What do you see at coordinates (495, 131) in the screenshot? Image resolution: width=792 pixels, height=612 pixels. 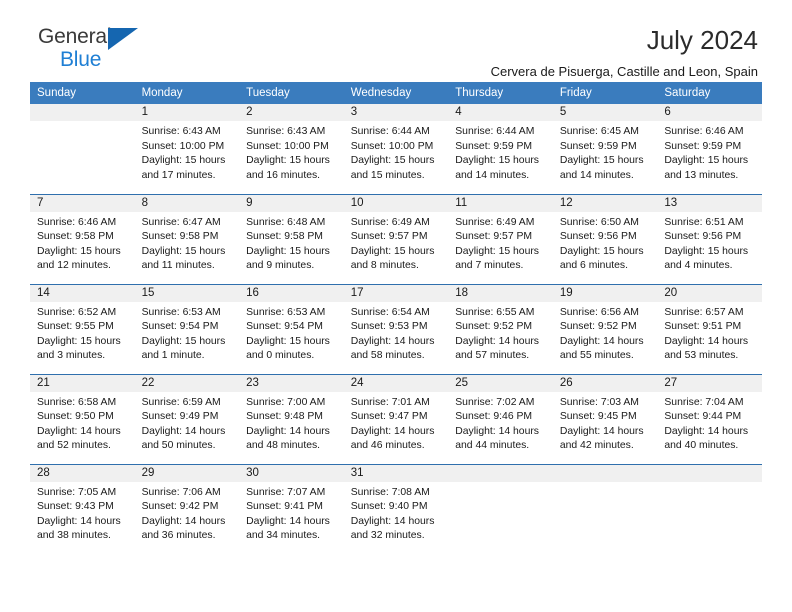 I see `sunrise-text: Sunrise: 6:44 AM` at bounding box center [495, 131].